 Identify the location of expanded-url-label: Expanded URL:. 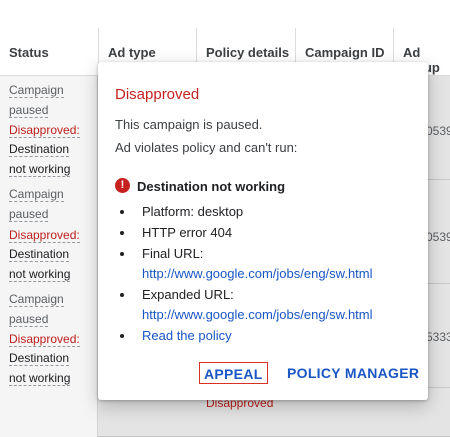
(188, 294).